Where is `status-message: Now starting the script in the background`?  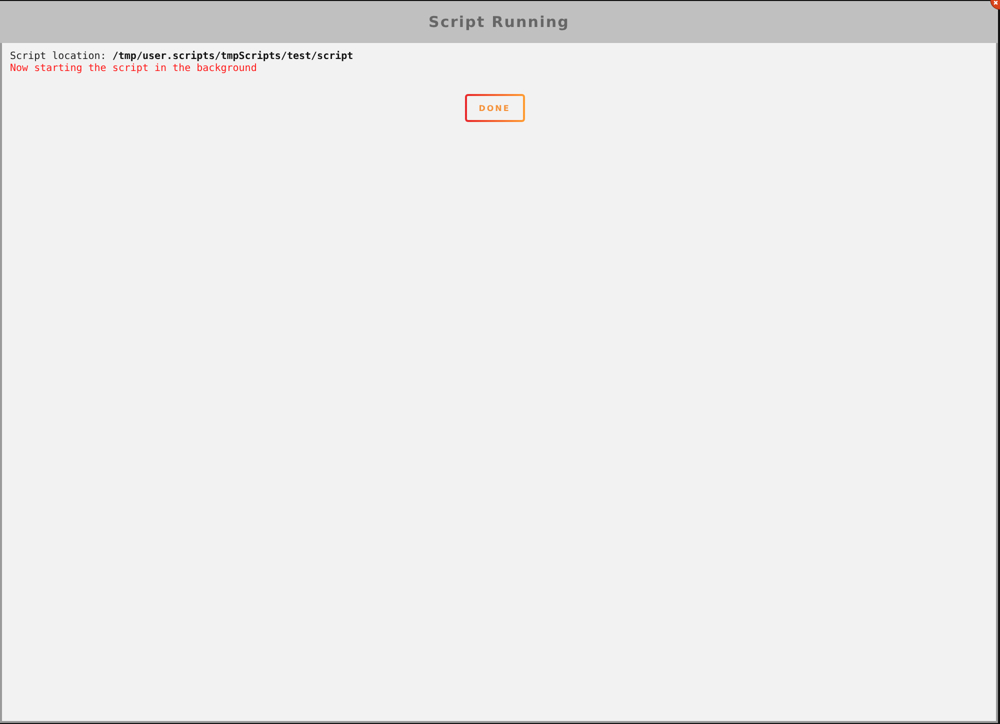
status-message: Now starting the script in the background is located at coordinates (133, 69).